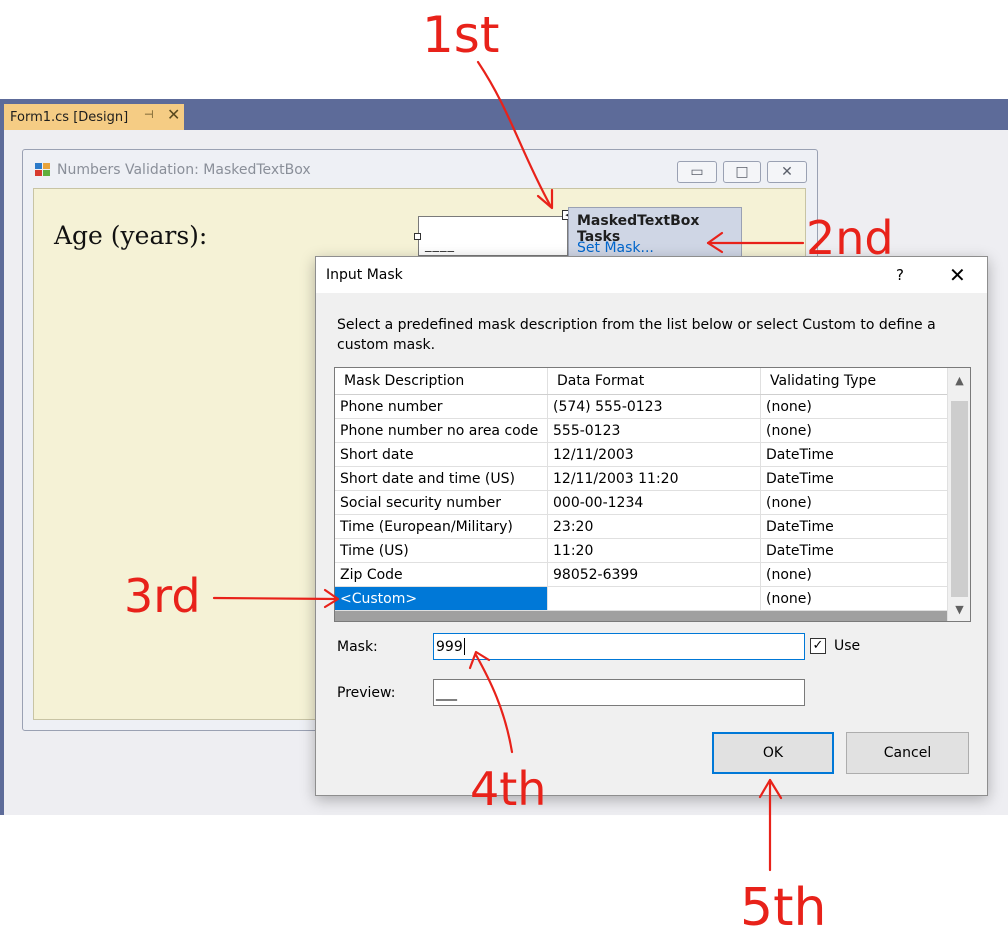 This screenshot has height=931, width=1008. What do you see at coordinates (43, 170) in the screenshot?
I see `form-app-icon` at bounding box center [43, 170].